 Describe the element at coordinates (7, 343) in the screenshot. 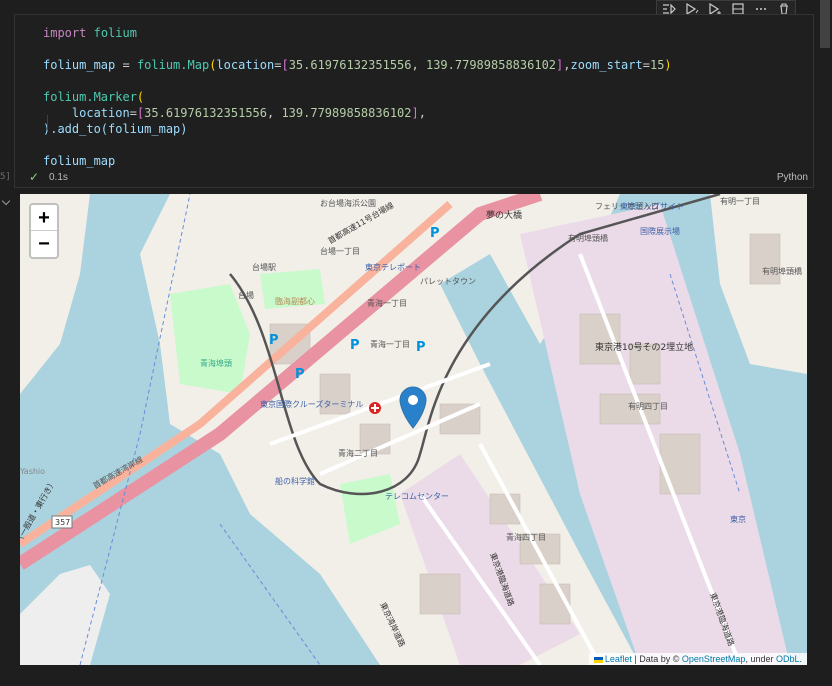

I see `cell-gutter: 5]` at that location.